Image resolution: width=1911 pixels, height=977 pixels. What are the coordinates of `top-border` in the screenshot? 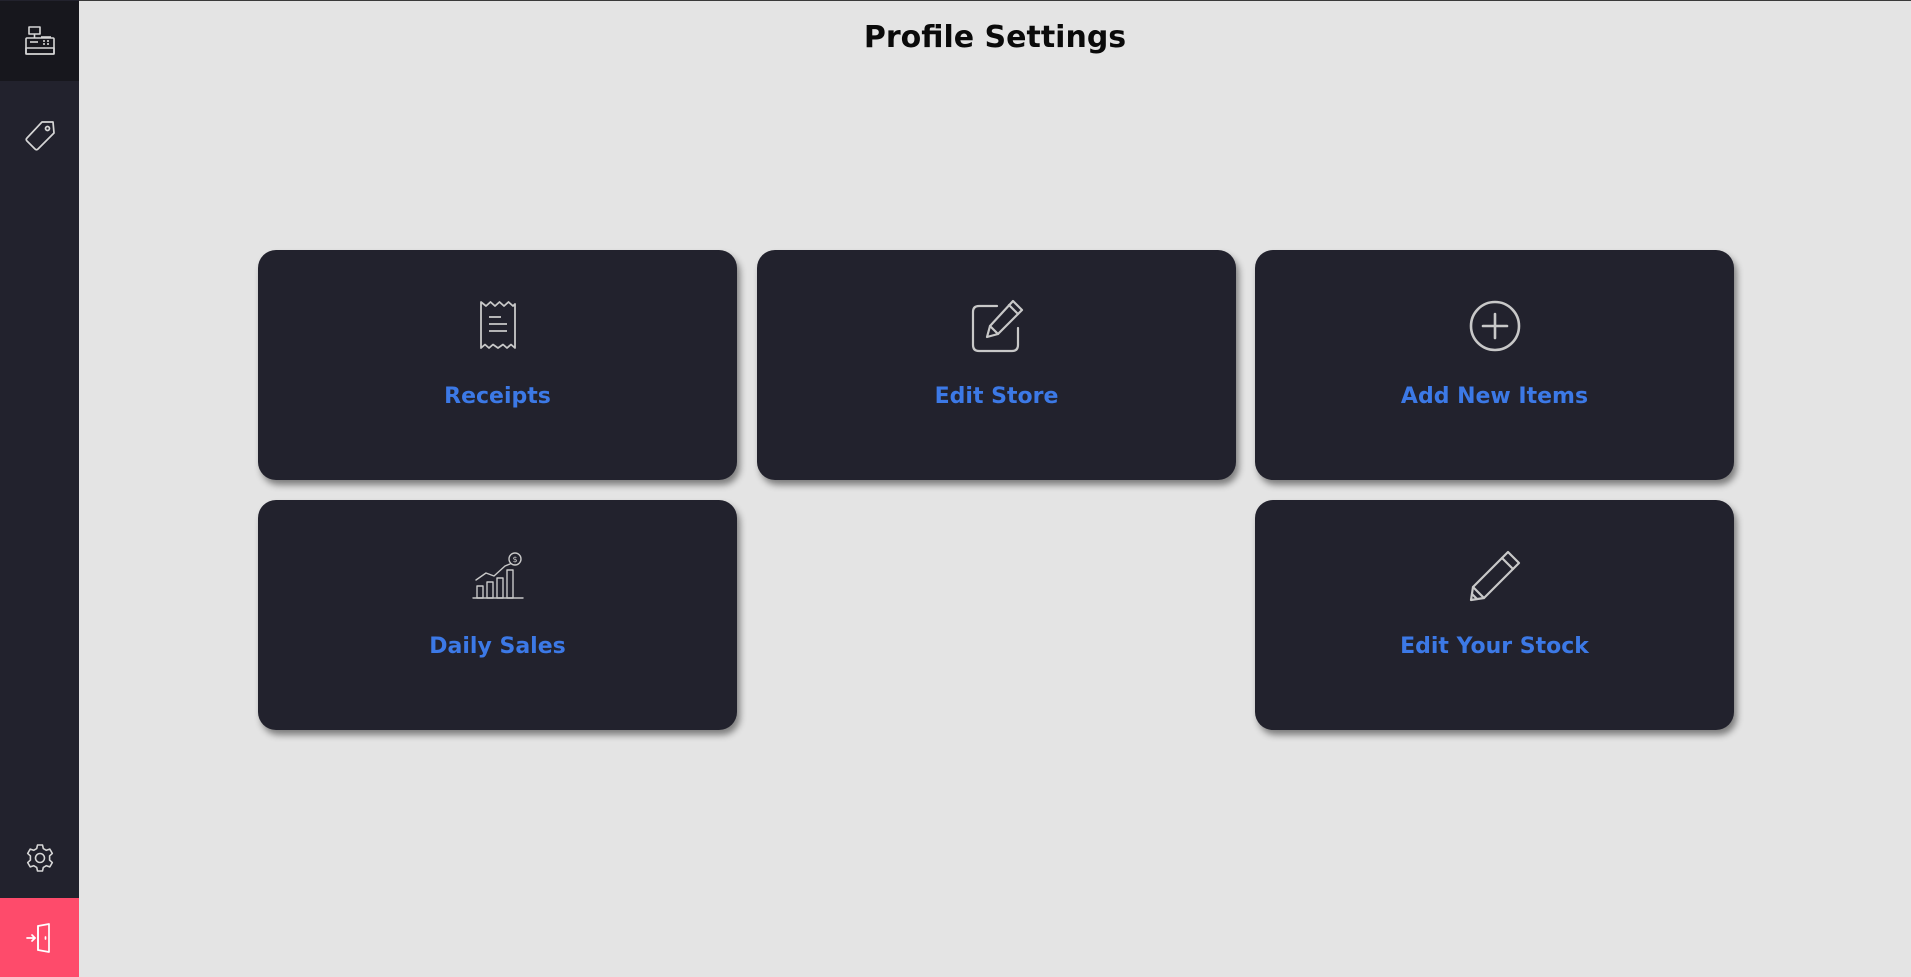 It's located at (955, 0).